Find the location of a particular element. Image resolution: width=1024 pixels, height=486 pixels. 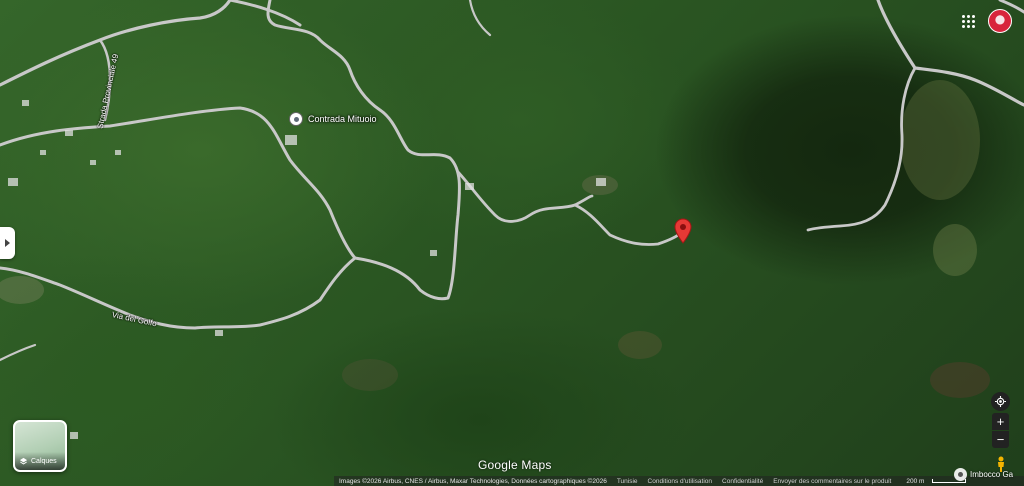

apps-button is located at coordinates (968, 21).